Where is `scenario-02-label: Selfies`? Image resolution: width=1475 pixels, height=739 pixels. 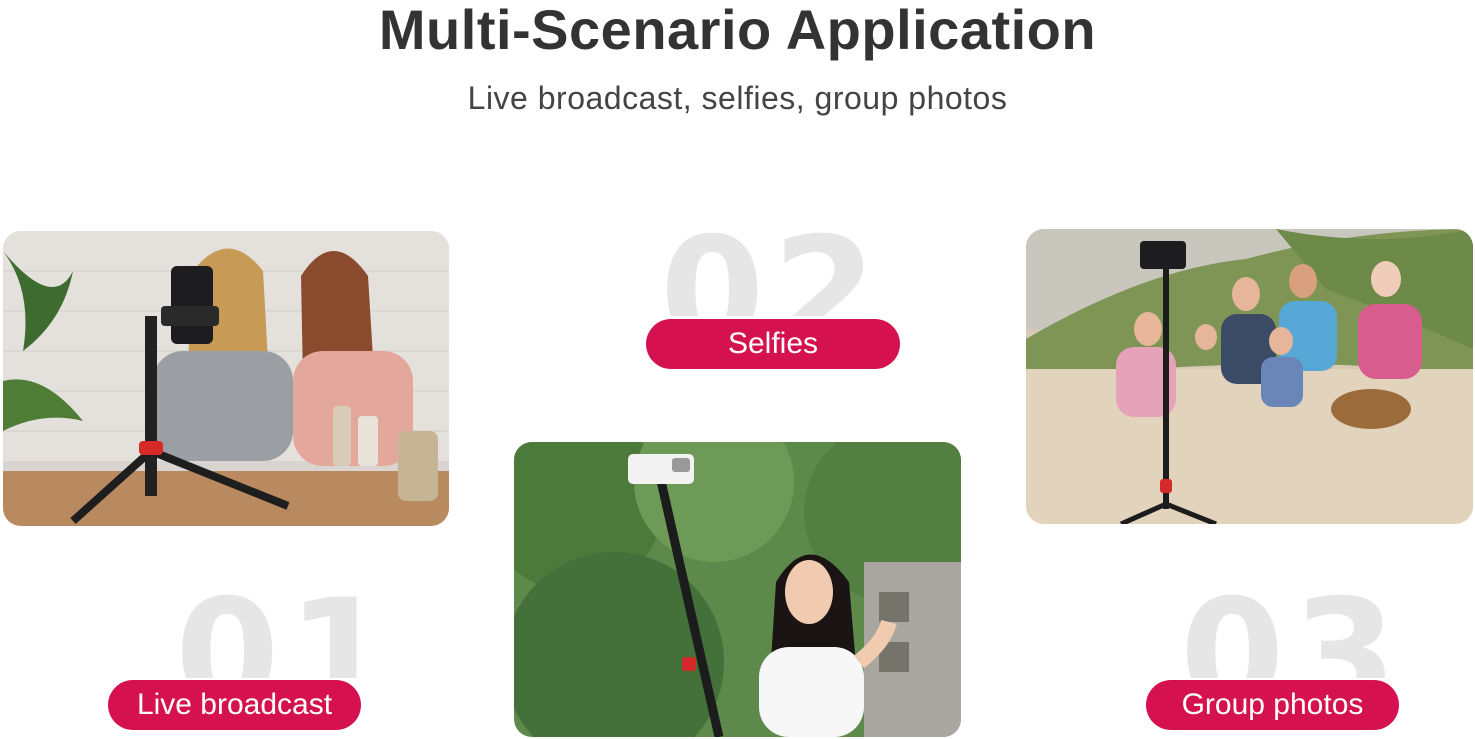
scenario-02-label: Selfies is located at coordinates (773, 344).